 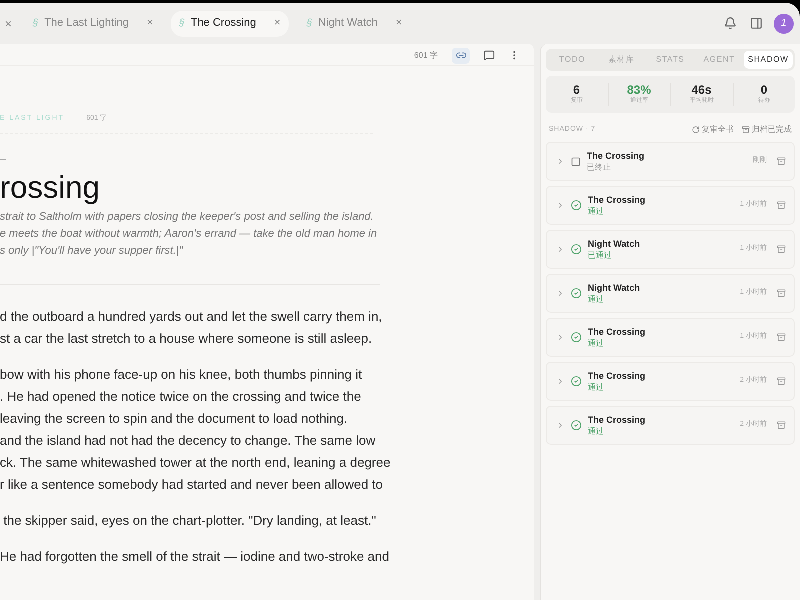 I want to click on summary-line: s only |"You'll have your supper first.|", so click(x=92, y=251).